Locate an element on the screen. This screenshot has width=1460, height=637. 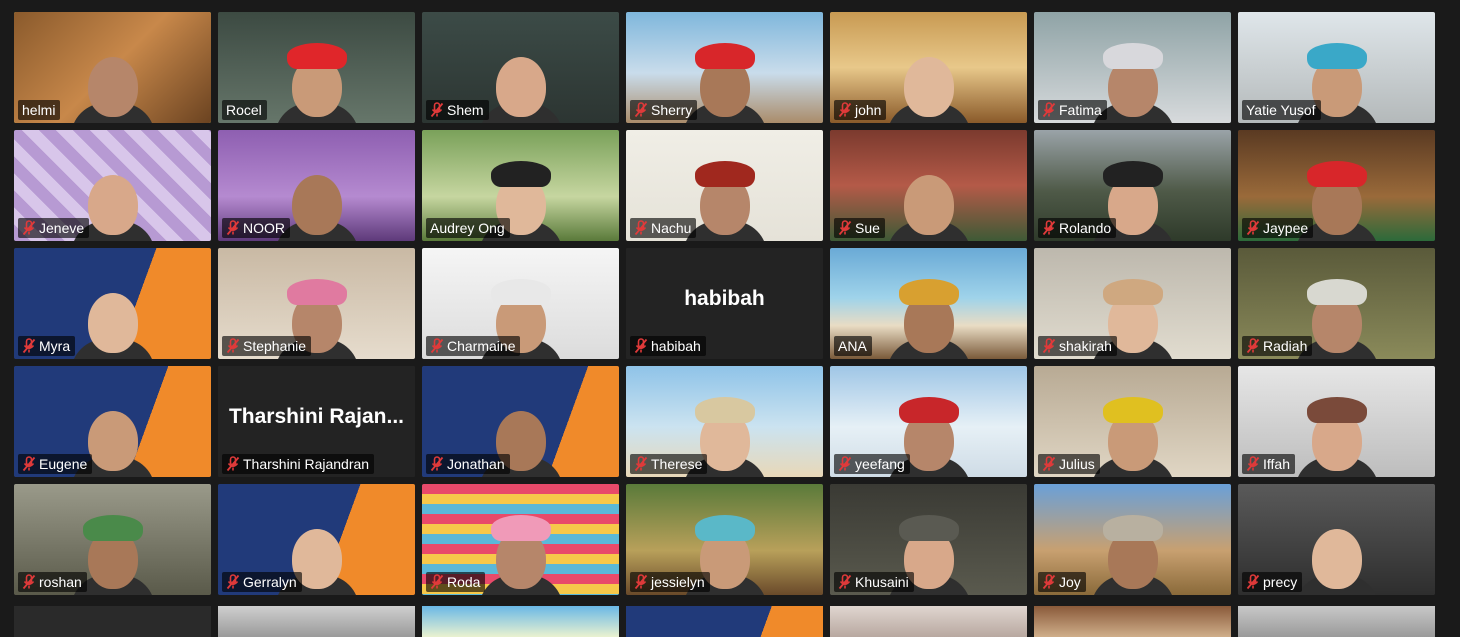
participant-tile-precy: precy is located at coordinates (1336, 539).